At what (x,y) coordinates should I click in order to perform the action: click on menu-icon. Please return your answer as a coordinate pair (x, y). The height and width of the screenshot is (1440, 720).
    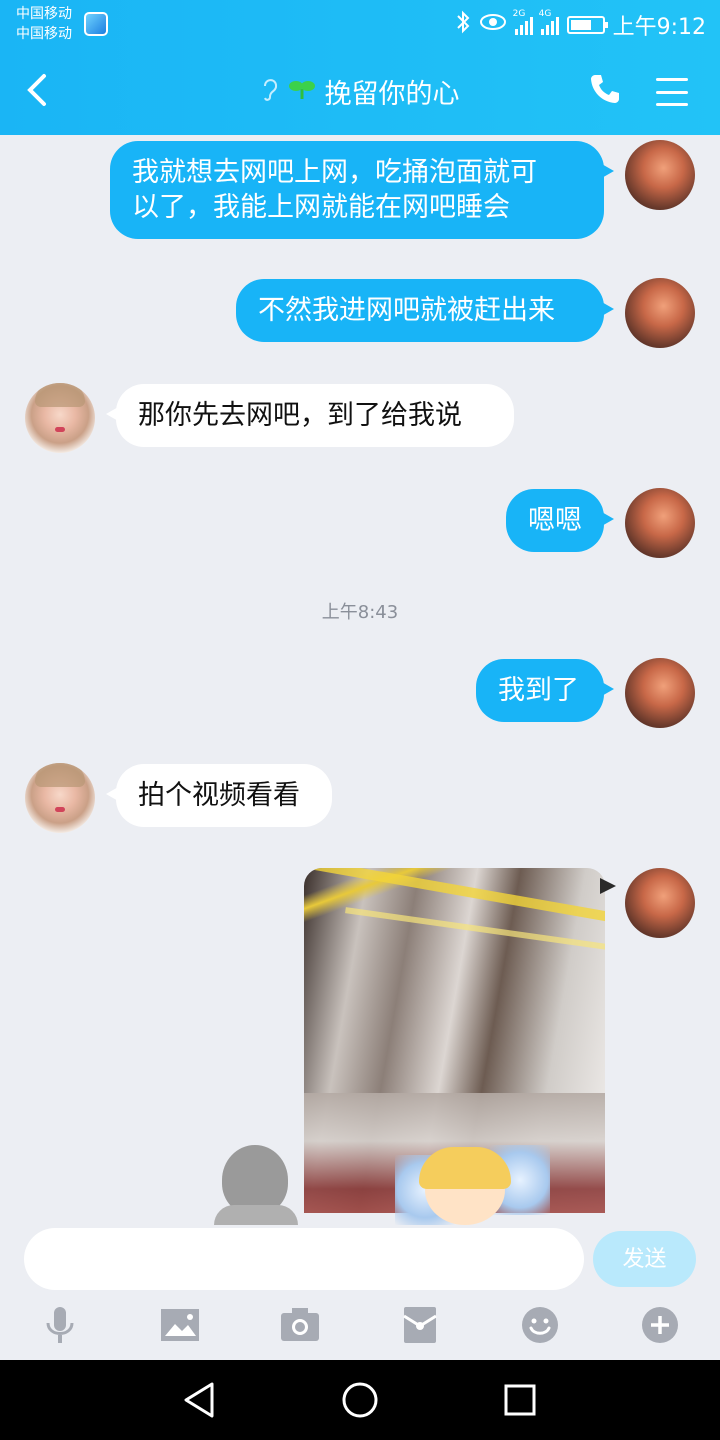
    Looking at the image, I should click on (672, 92).